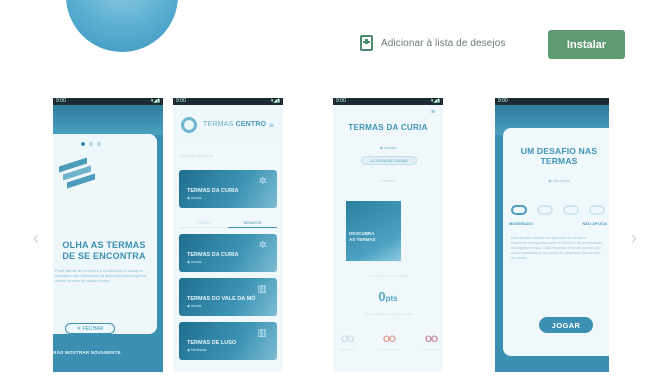 The height and width of the screenshot is (381, 652). What do you see at coordinates (389, 350) in the screenshot?
I see `badge-labels: INICIANTE INTERMÉDIO AVANÇADO` at bounding box center [389, 350].